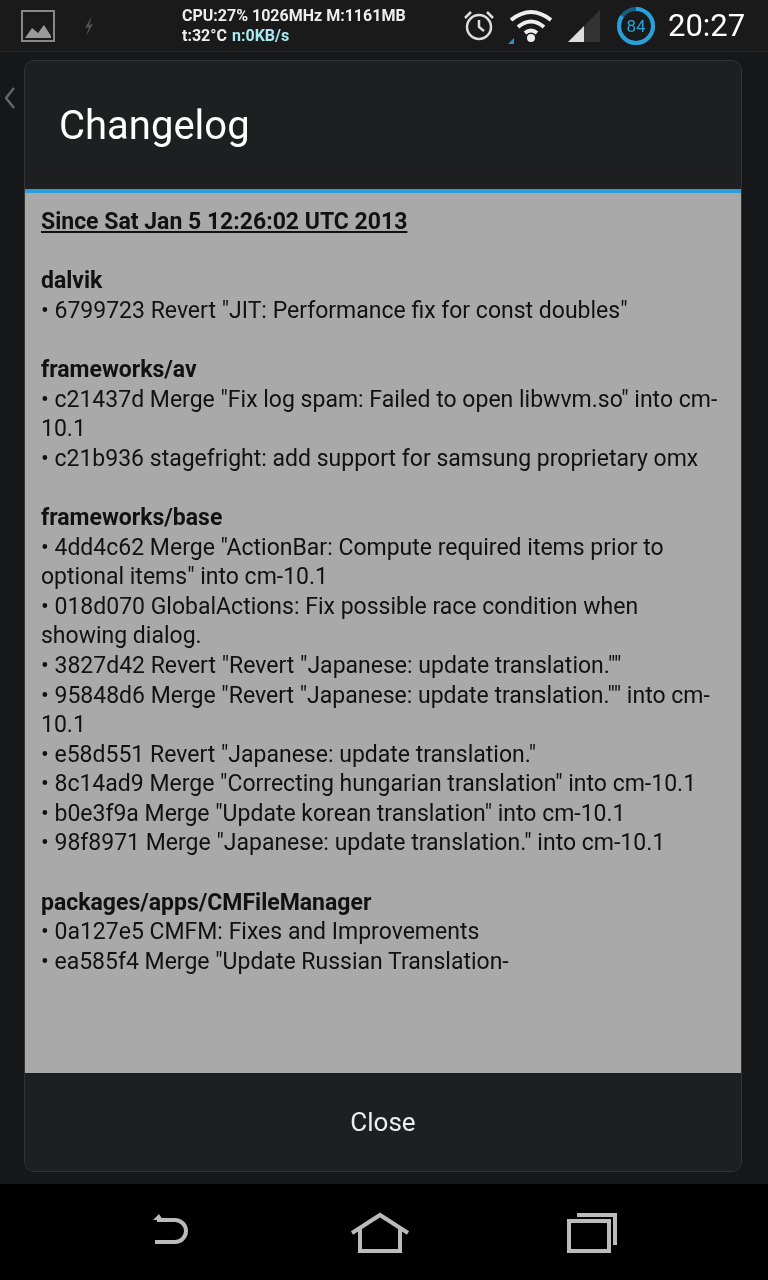 The image size is (768, 1280). I want to click on temperature: t:32°C, so click(204, 35).